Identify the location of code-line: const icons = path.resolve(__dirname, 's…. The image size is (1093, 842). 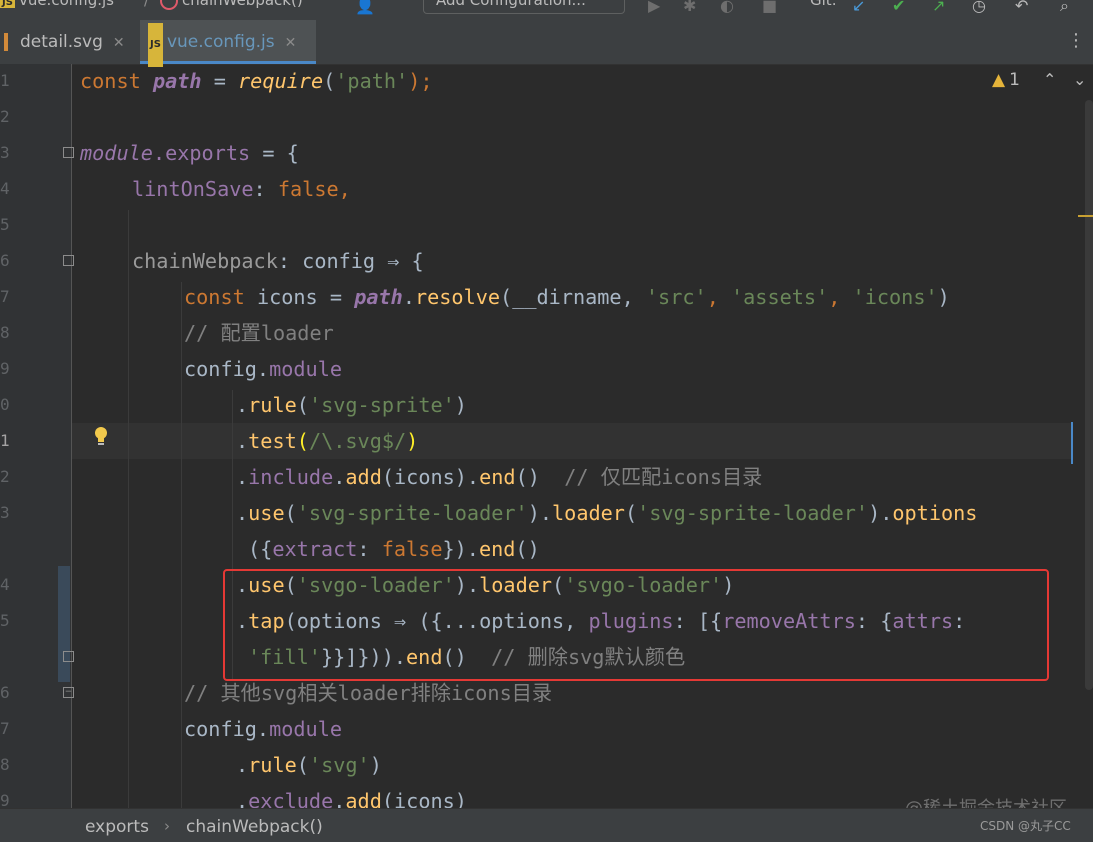
(567, 297).